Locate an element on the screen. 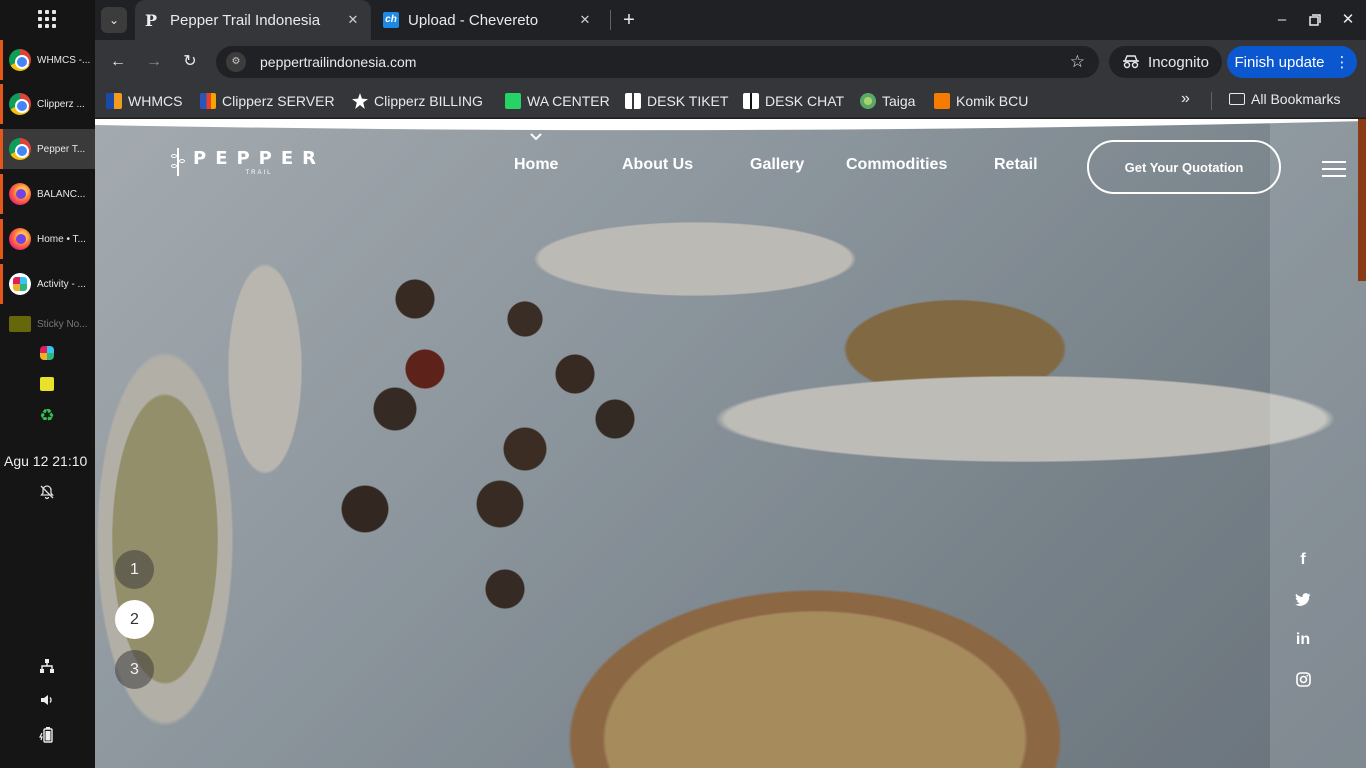 The image size is (1366, 768). tab-title: Upload - Chevereto is located at coordinates (473, 20).